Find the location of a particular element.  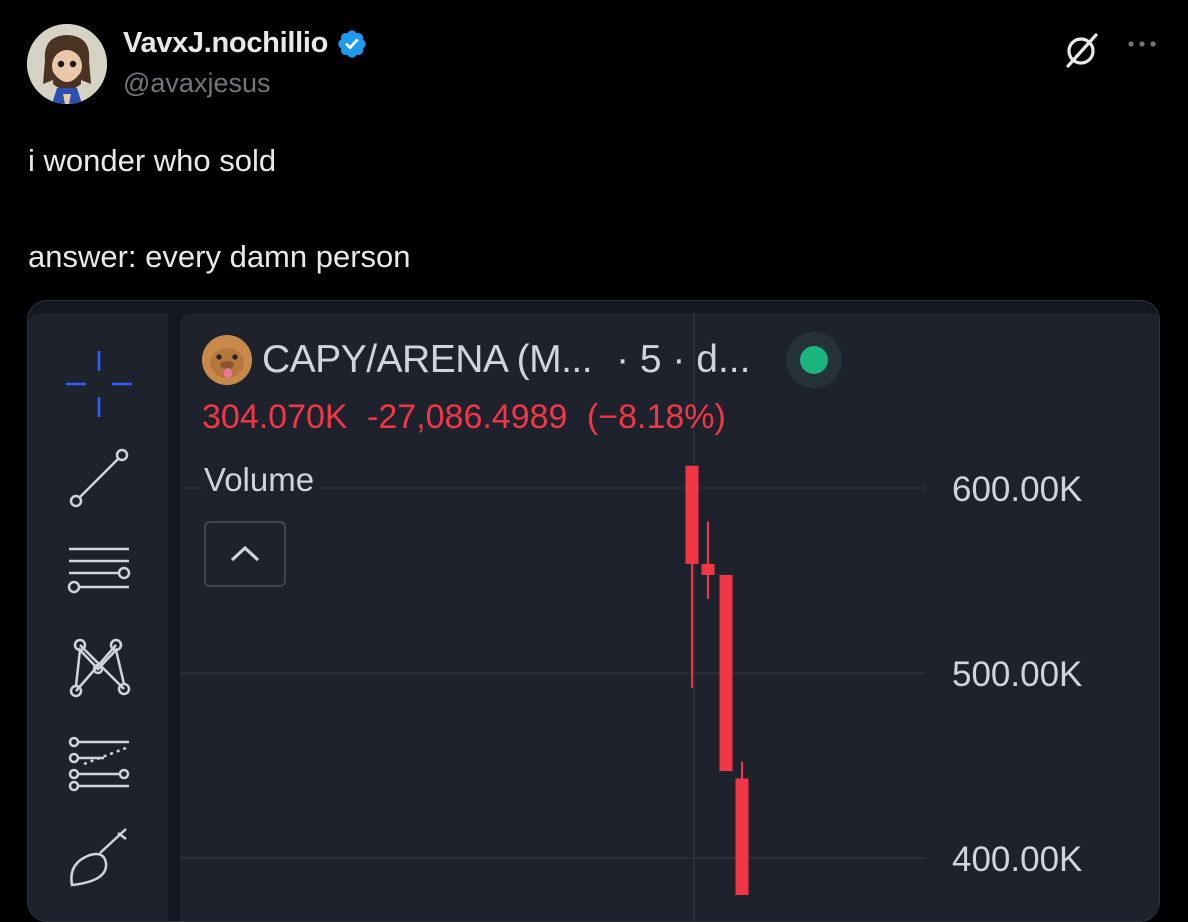

y-tick-label: 500.00K is located at coordinates (1017, 674).